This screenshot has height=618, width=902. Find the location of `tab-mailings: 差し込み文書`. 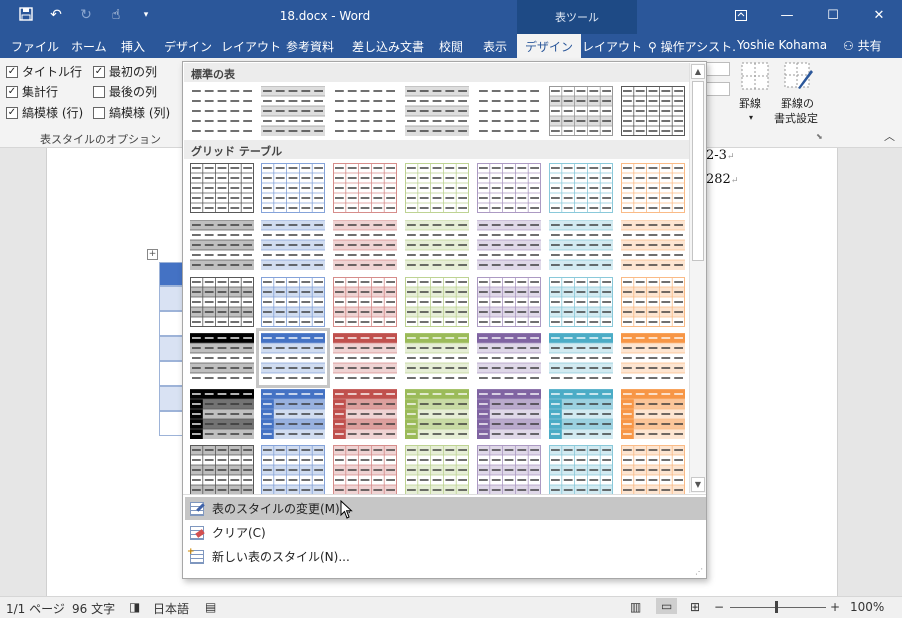

tab-mailings: 差し込み文書 is located at coordinates (388, 46).